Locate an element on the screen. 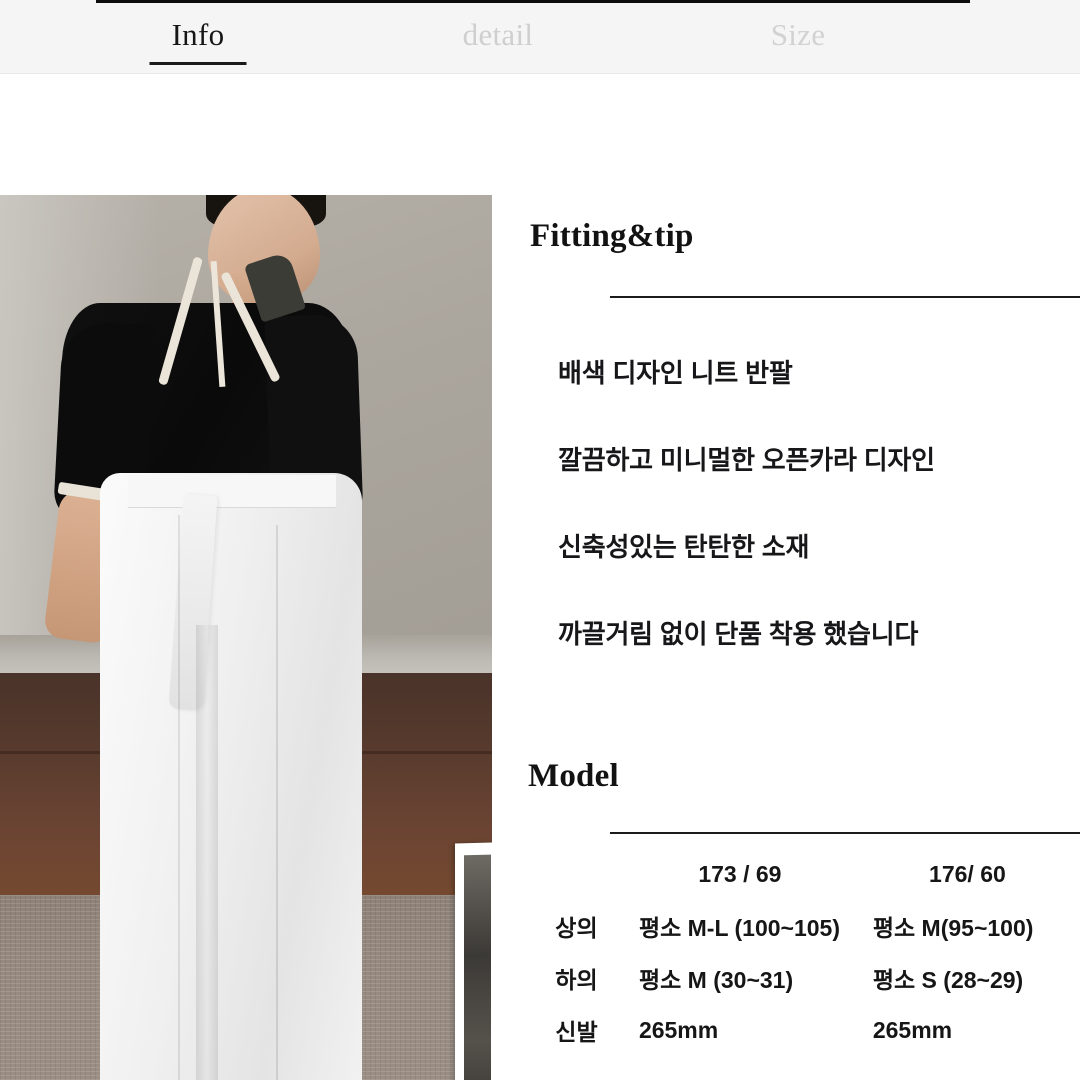 Image resolution: width=1080 pixels, height=1080 pixels. model-row-value-a: 265mm is located at coordinates (678, 1029).